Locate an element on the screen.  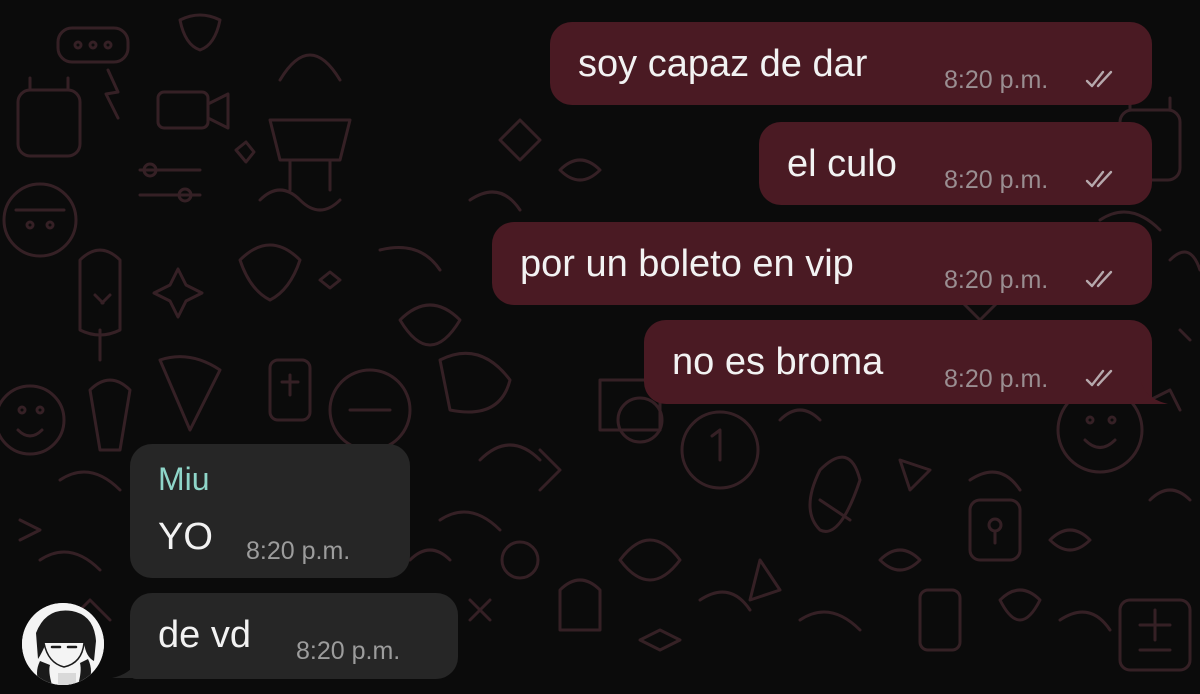
message-text: no es broma is located at coordinates (778, 362).